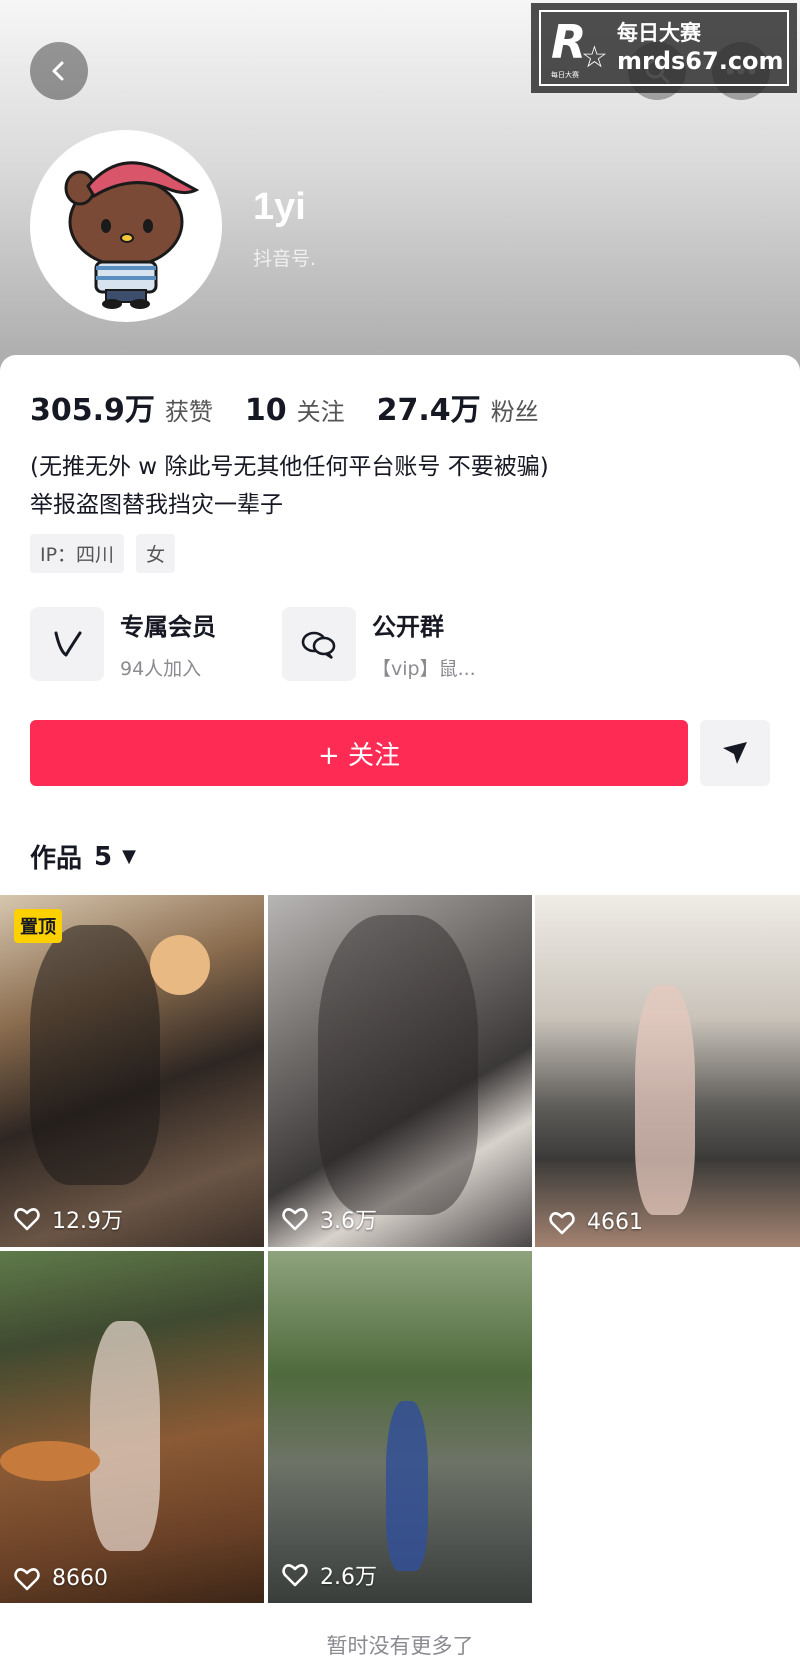 The height and width of the screenshot is (1657, 800). I want to click on send-icon, so click(735, 753).